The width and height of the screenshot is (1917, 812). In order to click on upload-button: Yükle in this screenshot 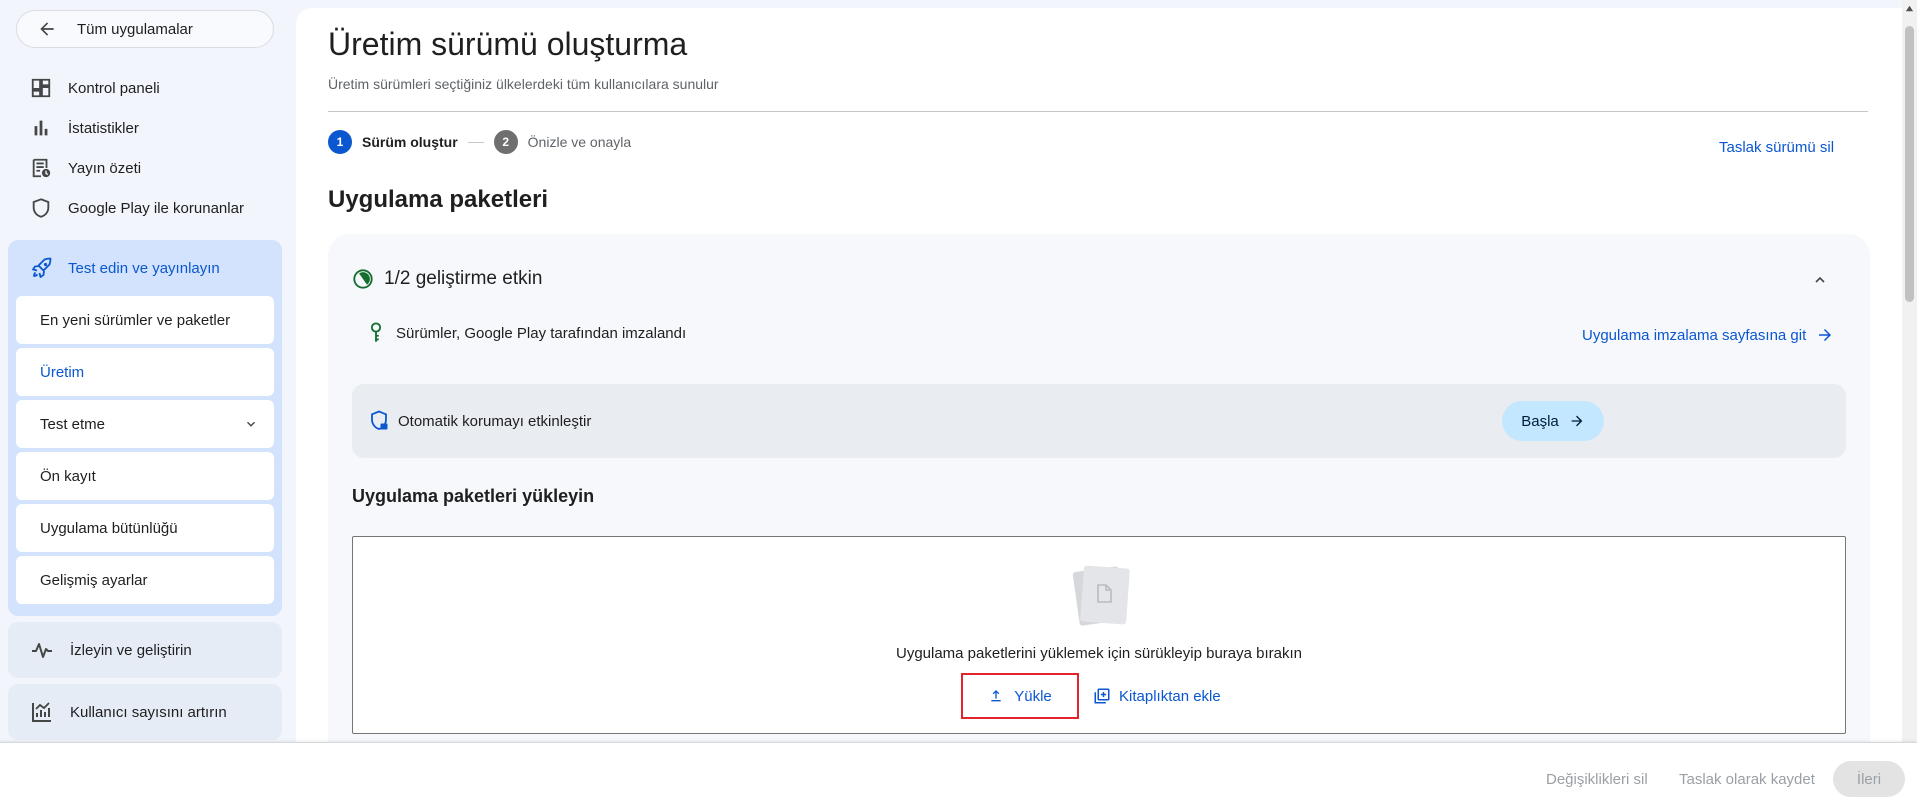, I will do `click(1020, 696)`.